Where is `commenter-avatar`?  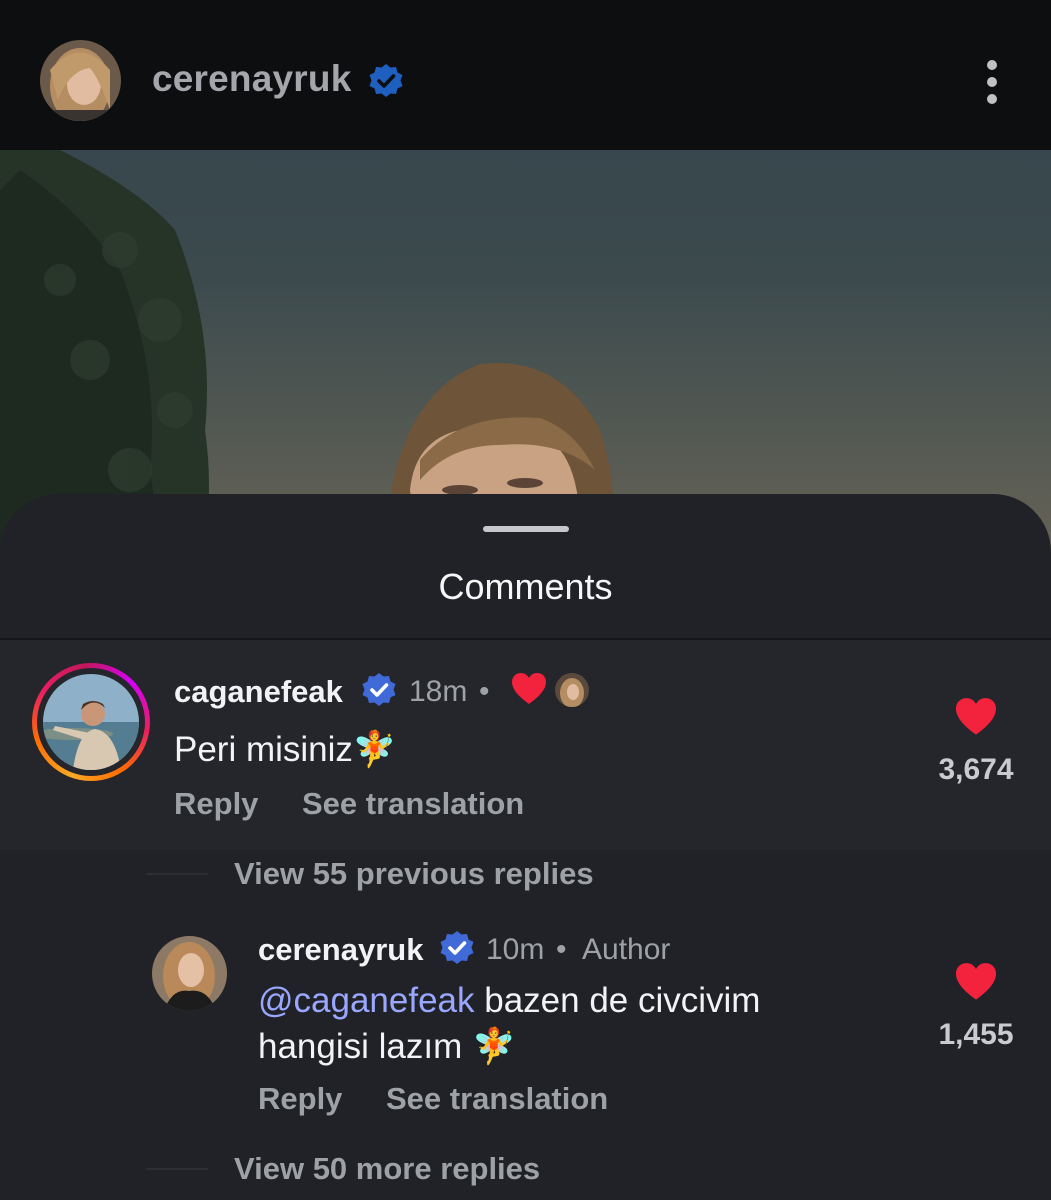 commenter-avatar is located at coordinates (91, 722).